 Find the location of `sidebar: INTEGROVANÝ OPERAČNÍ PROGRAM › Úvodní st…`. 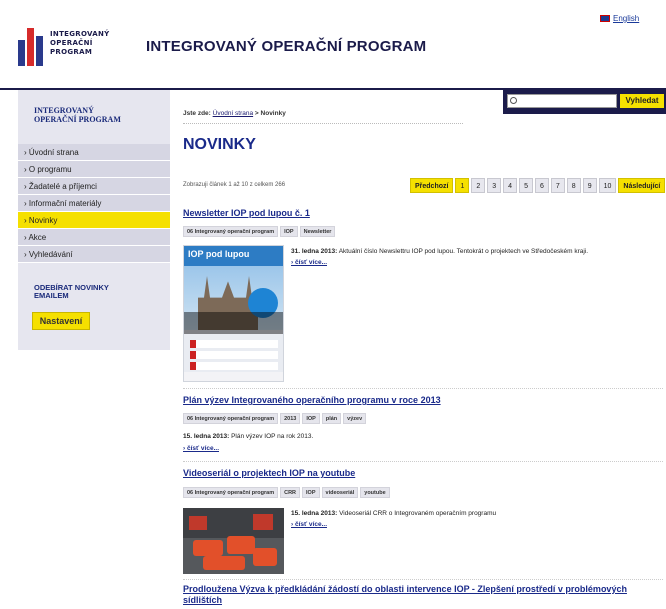

sidebar: INTEGROVANÝ OPERAČNÍ PROGRAM › Úvodní st… is located at coordinates (94, 220).